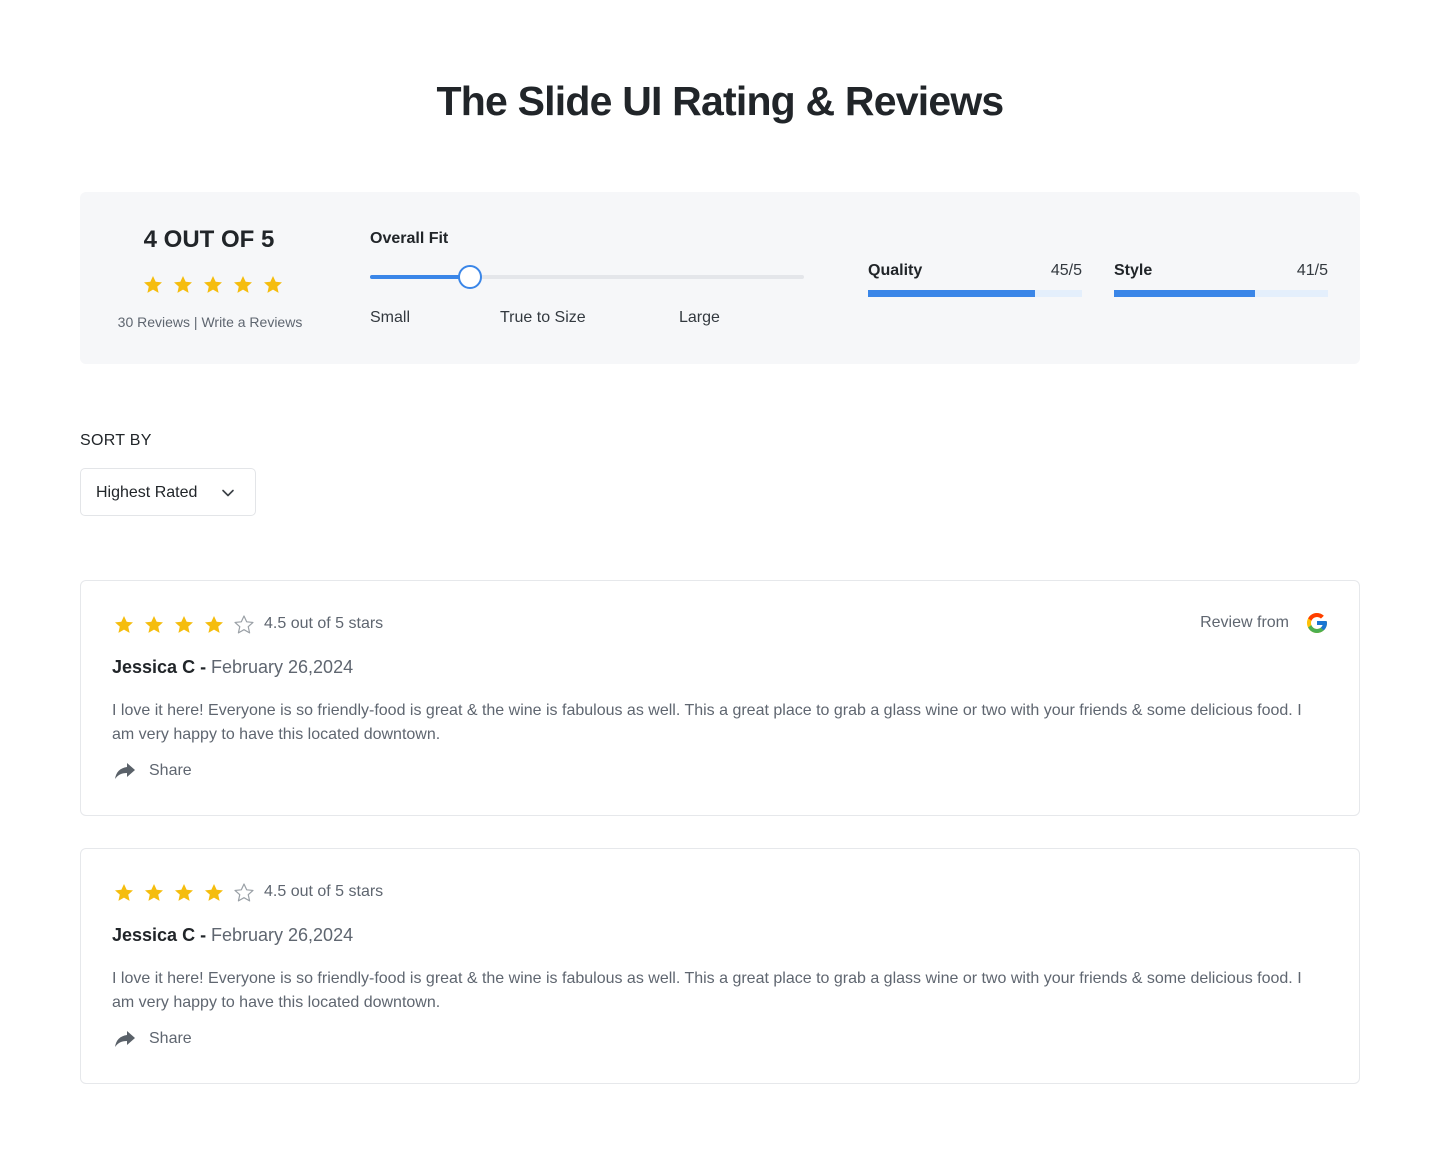 This screenshot has height=1164, width=1440. I want to click on page-title: The Slide UI Rating & Reviews, so click(720, 101).